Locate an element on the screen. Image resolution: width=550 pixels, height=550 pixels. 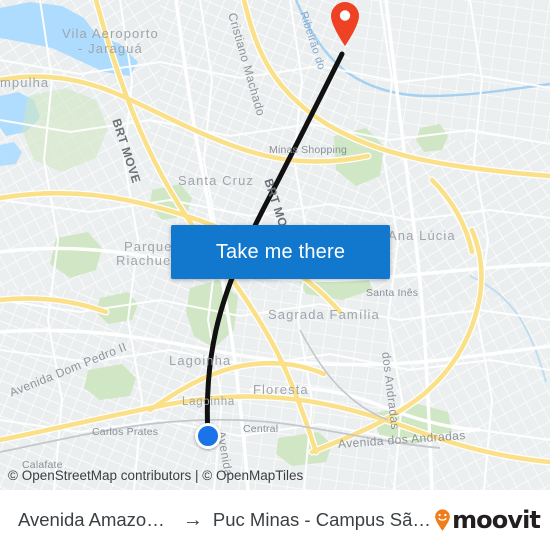
moovit-wordmark: moovit is located at coordinates (496, 520).